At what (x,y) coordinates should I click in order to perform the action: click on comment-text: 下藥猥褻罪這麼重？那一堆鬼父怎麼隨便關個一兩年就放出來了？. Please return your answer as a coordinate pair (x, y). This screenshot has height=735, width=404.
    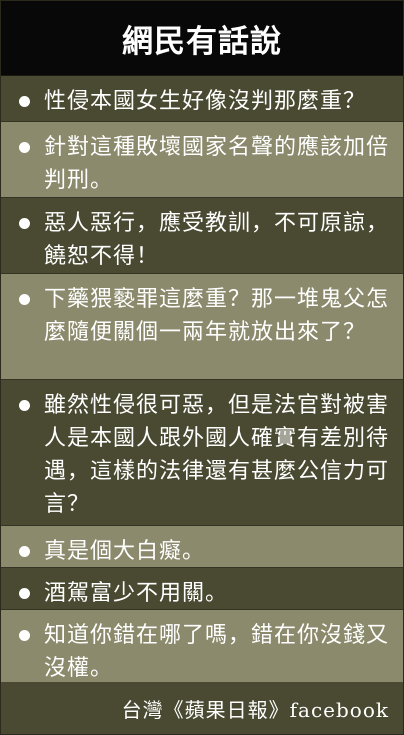
    Looking at the image, I should click on (217, 316).